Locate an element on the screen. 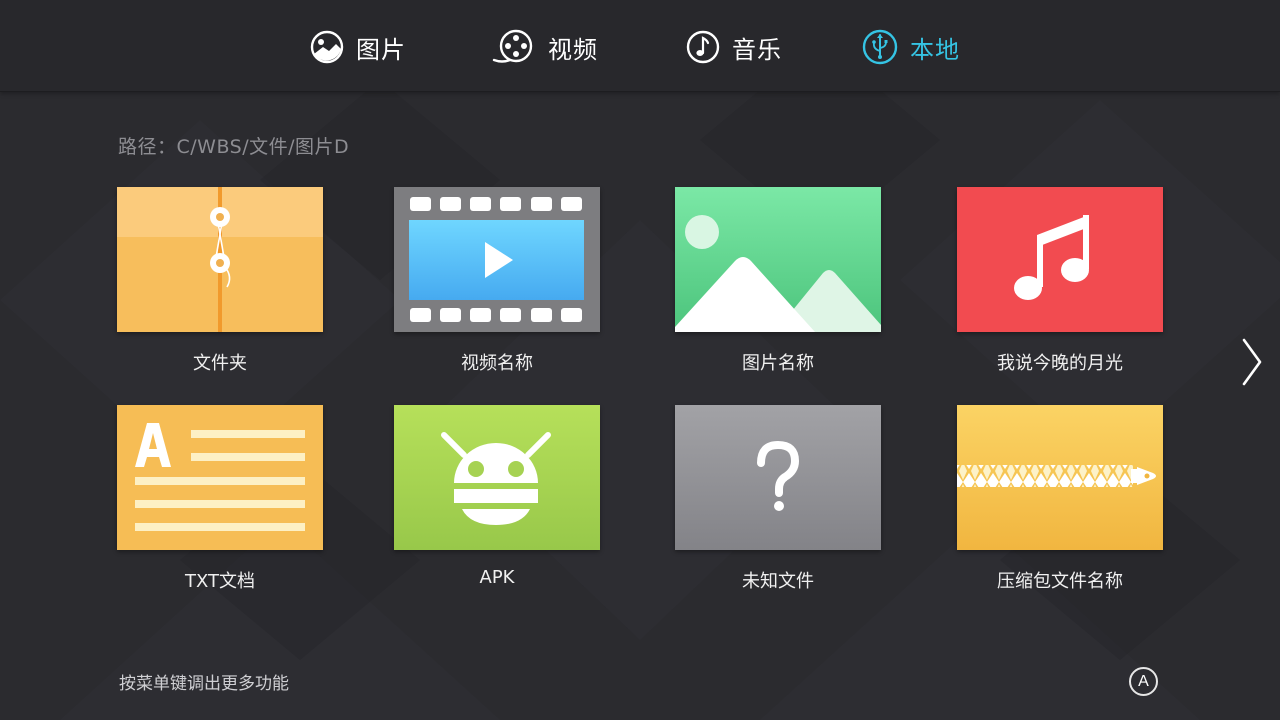 Image resolution: width=1280 pixels, height=720 pixels. android-icon is located at coordinates (497, 477).